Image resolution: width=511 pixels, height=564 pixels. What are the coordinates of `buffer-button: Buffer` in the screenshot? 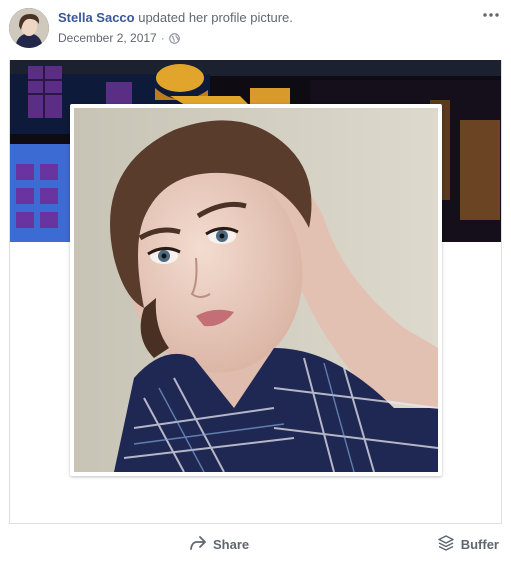 It's located at (468, 544).